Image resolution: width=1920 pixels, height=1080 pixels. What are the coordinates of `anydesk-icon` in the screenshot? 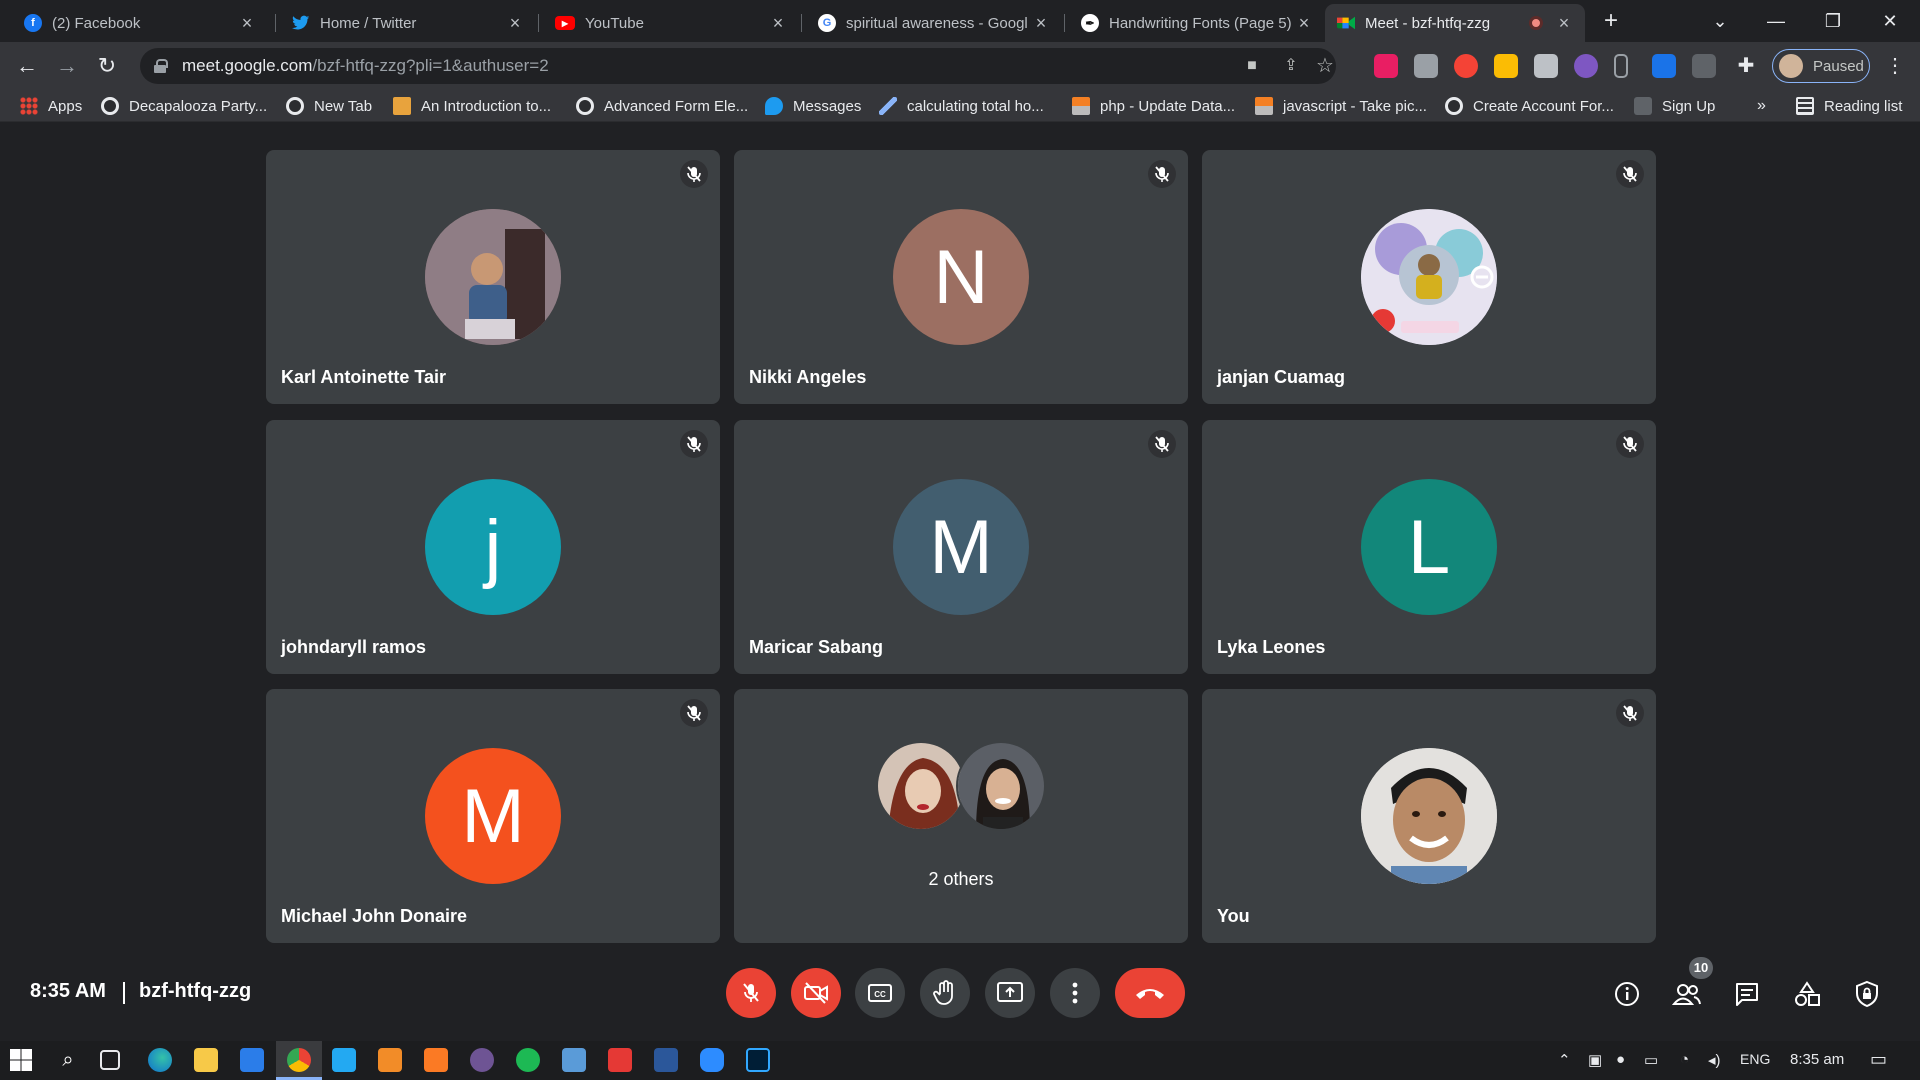 It's located at (620, 1060).